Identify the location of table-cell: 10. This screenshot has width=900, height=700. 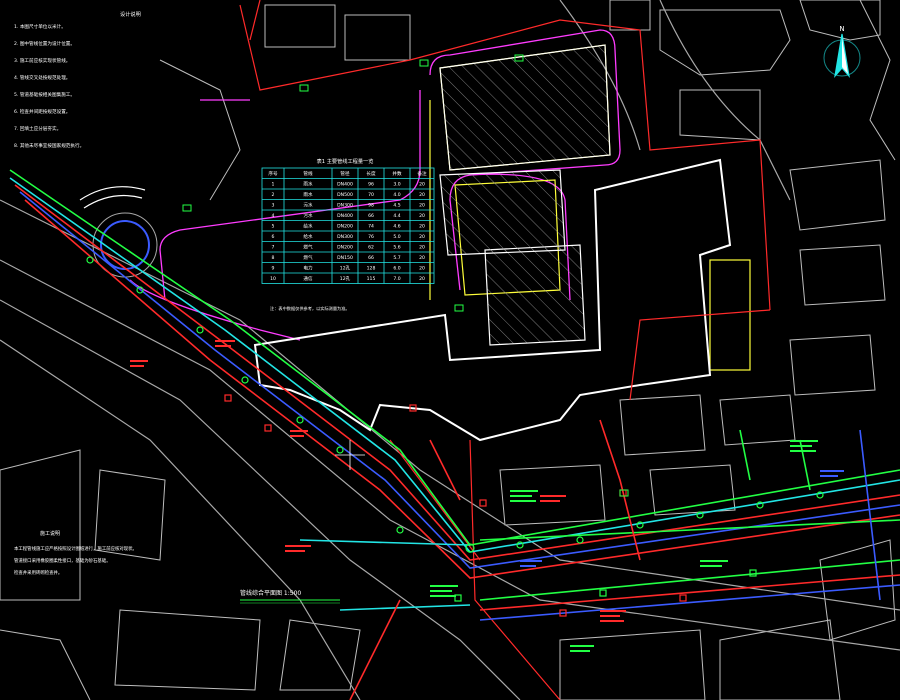
(273, 279).